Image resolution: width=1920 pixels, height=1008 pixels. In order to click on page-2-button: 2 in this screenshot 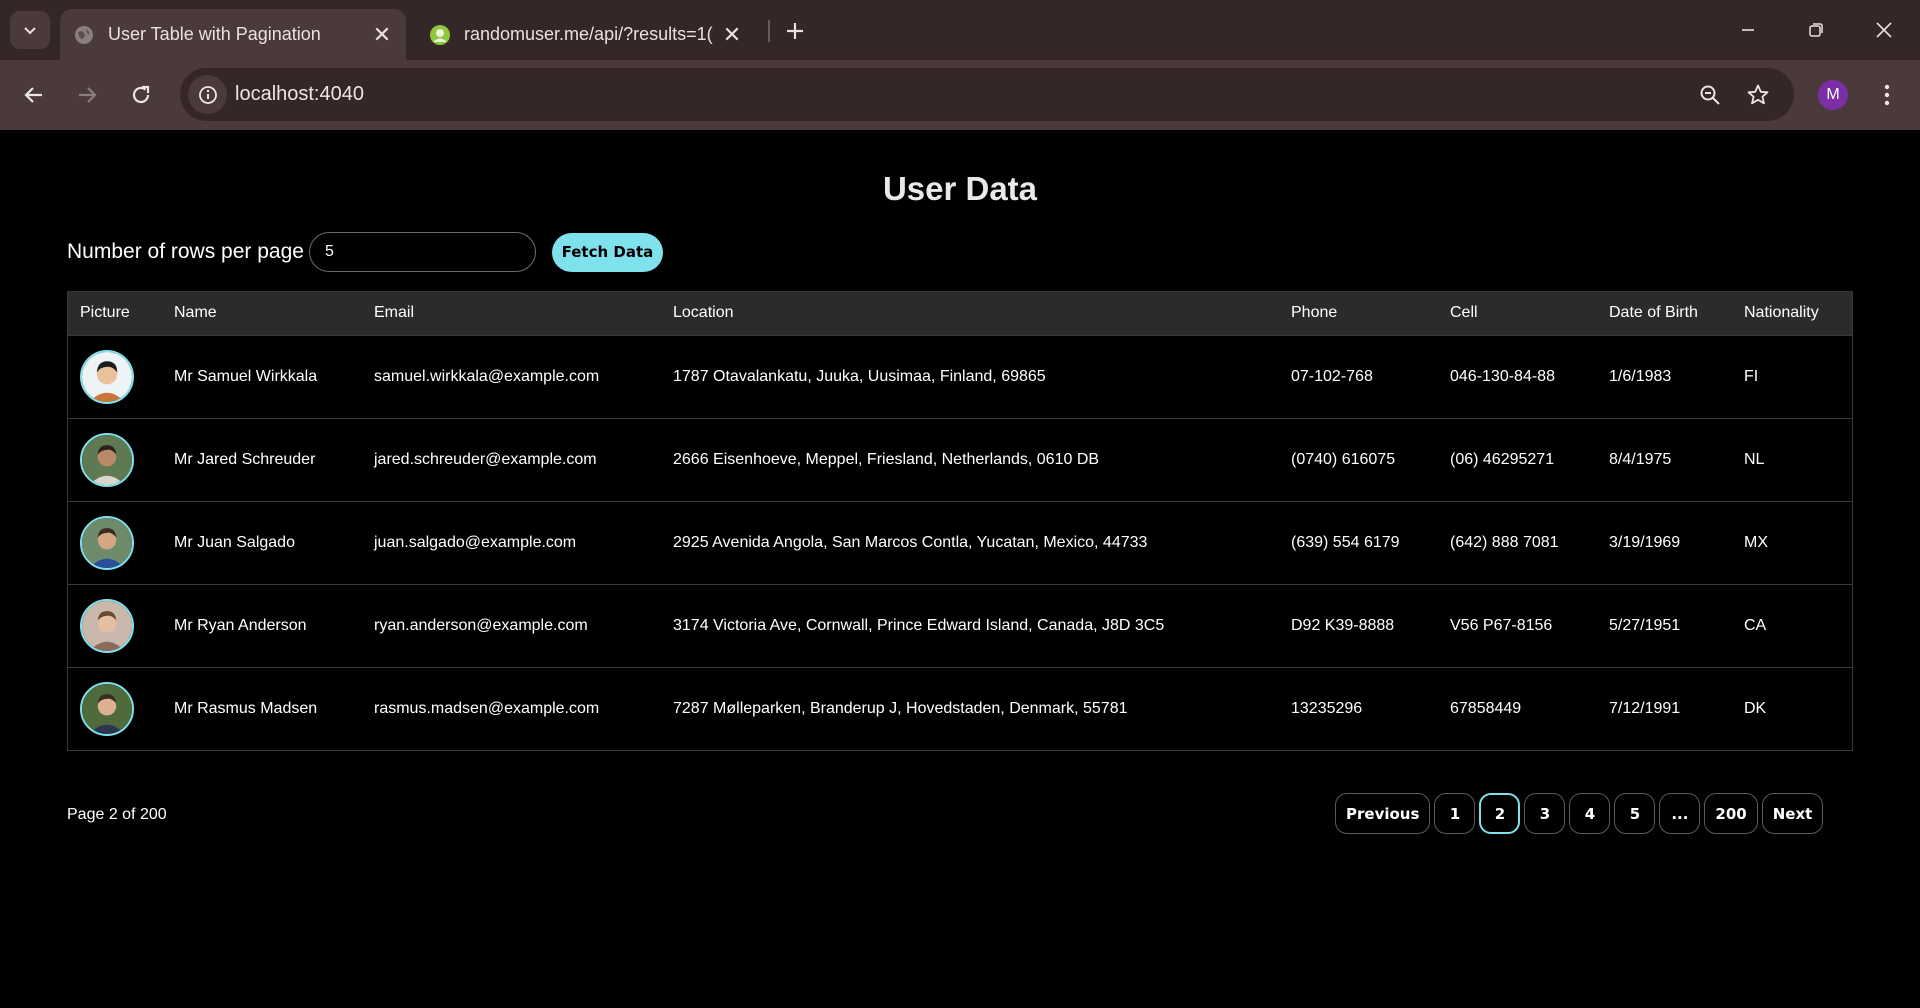, I will do `click(1500, 813)`.